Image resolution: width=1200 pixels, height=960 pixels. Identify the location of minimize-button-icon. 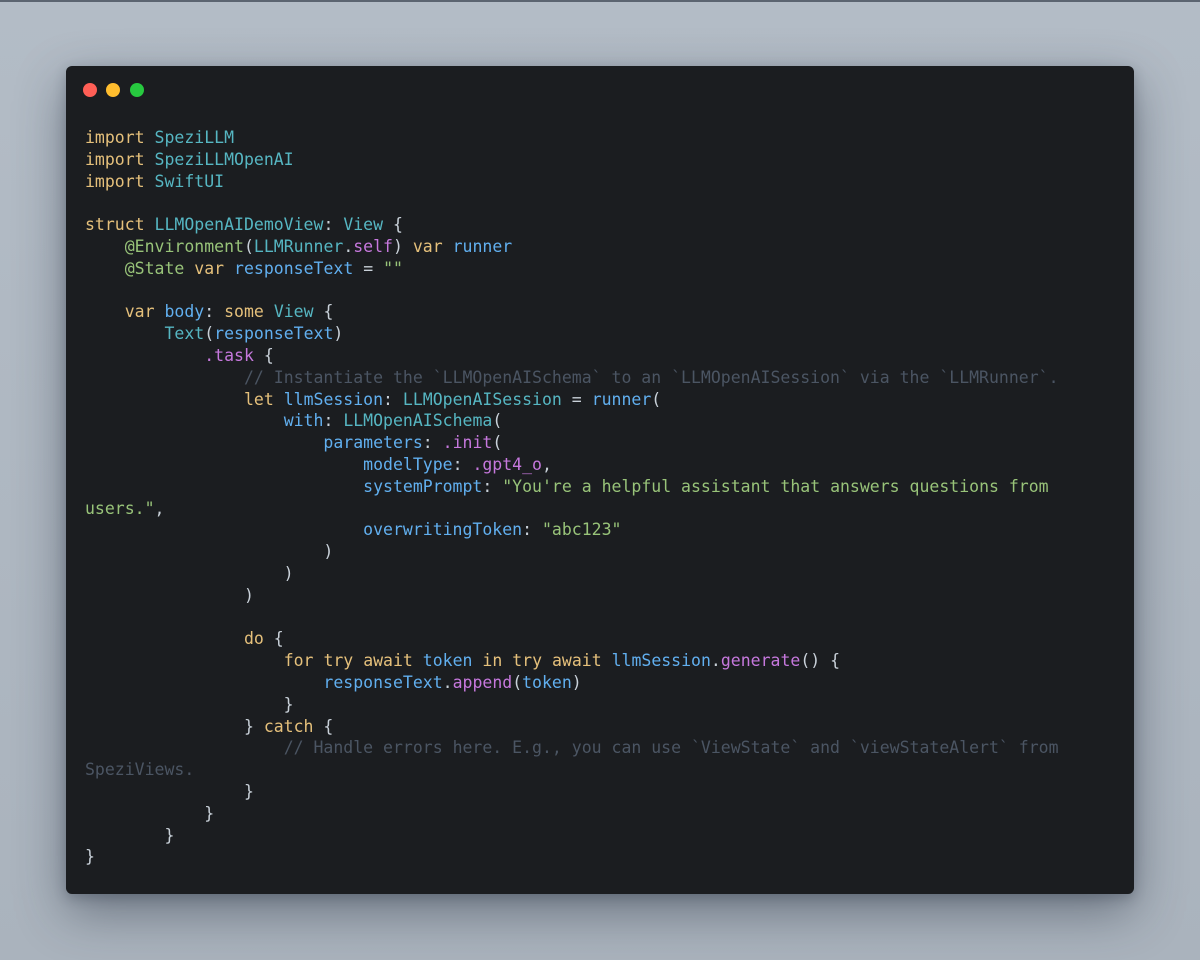
(113, 90).